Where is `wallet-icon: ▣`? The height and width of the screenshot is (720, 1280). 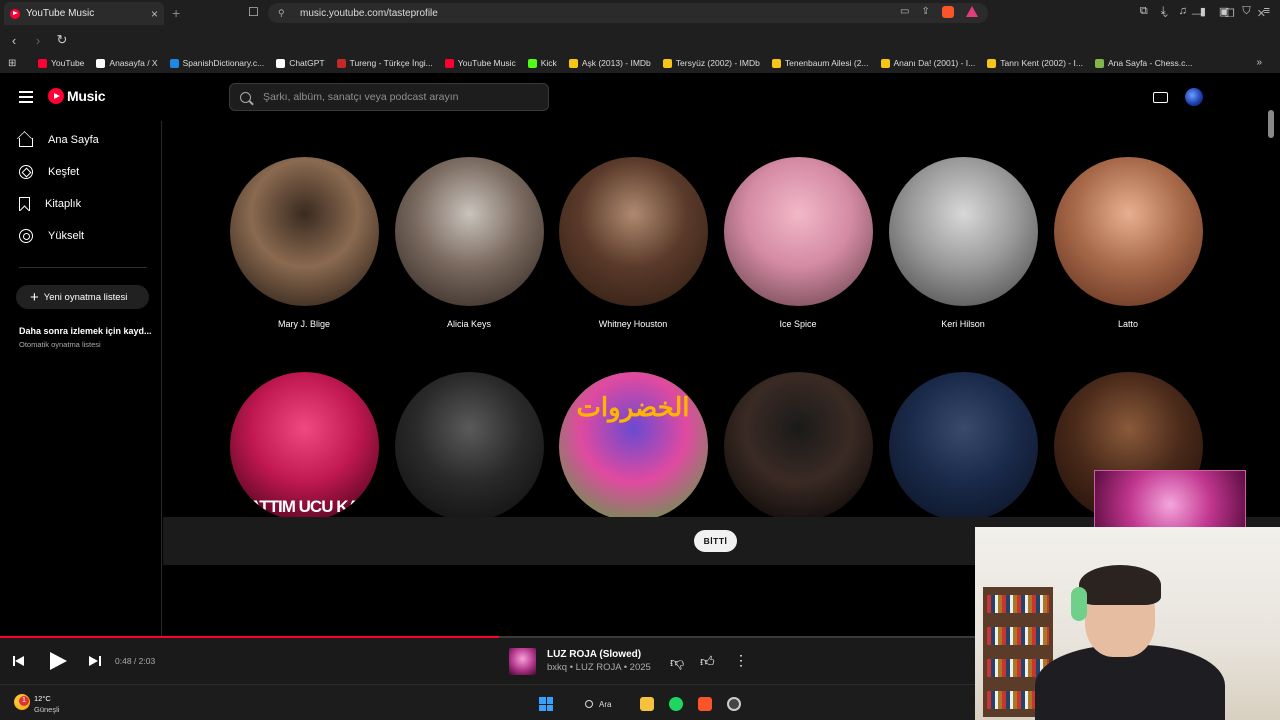 wallet-icon: ▣ is located at coordinates (1224, 11).